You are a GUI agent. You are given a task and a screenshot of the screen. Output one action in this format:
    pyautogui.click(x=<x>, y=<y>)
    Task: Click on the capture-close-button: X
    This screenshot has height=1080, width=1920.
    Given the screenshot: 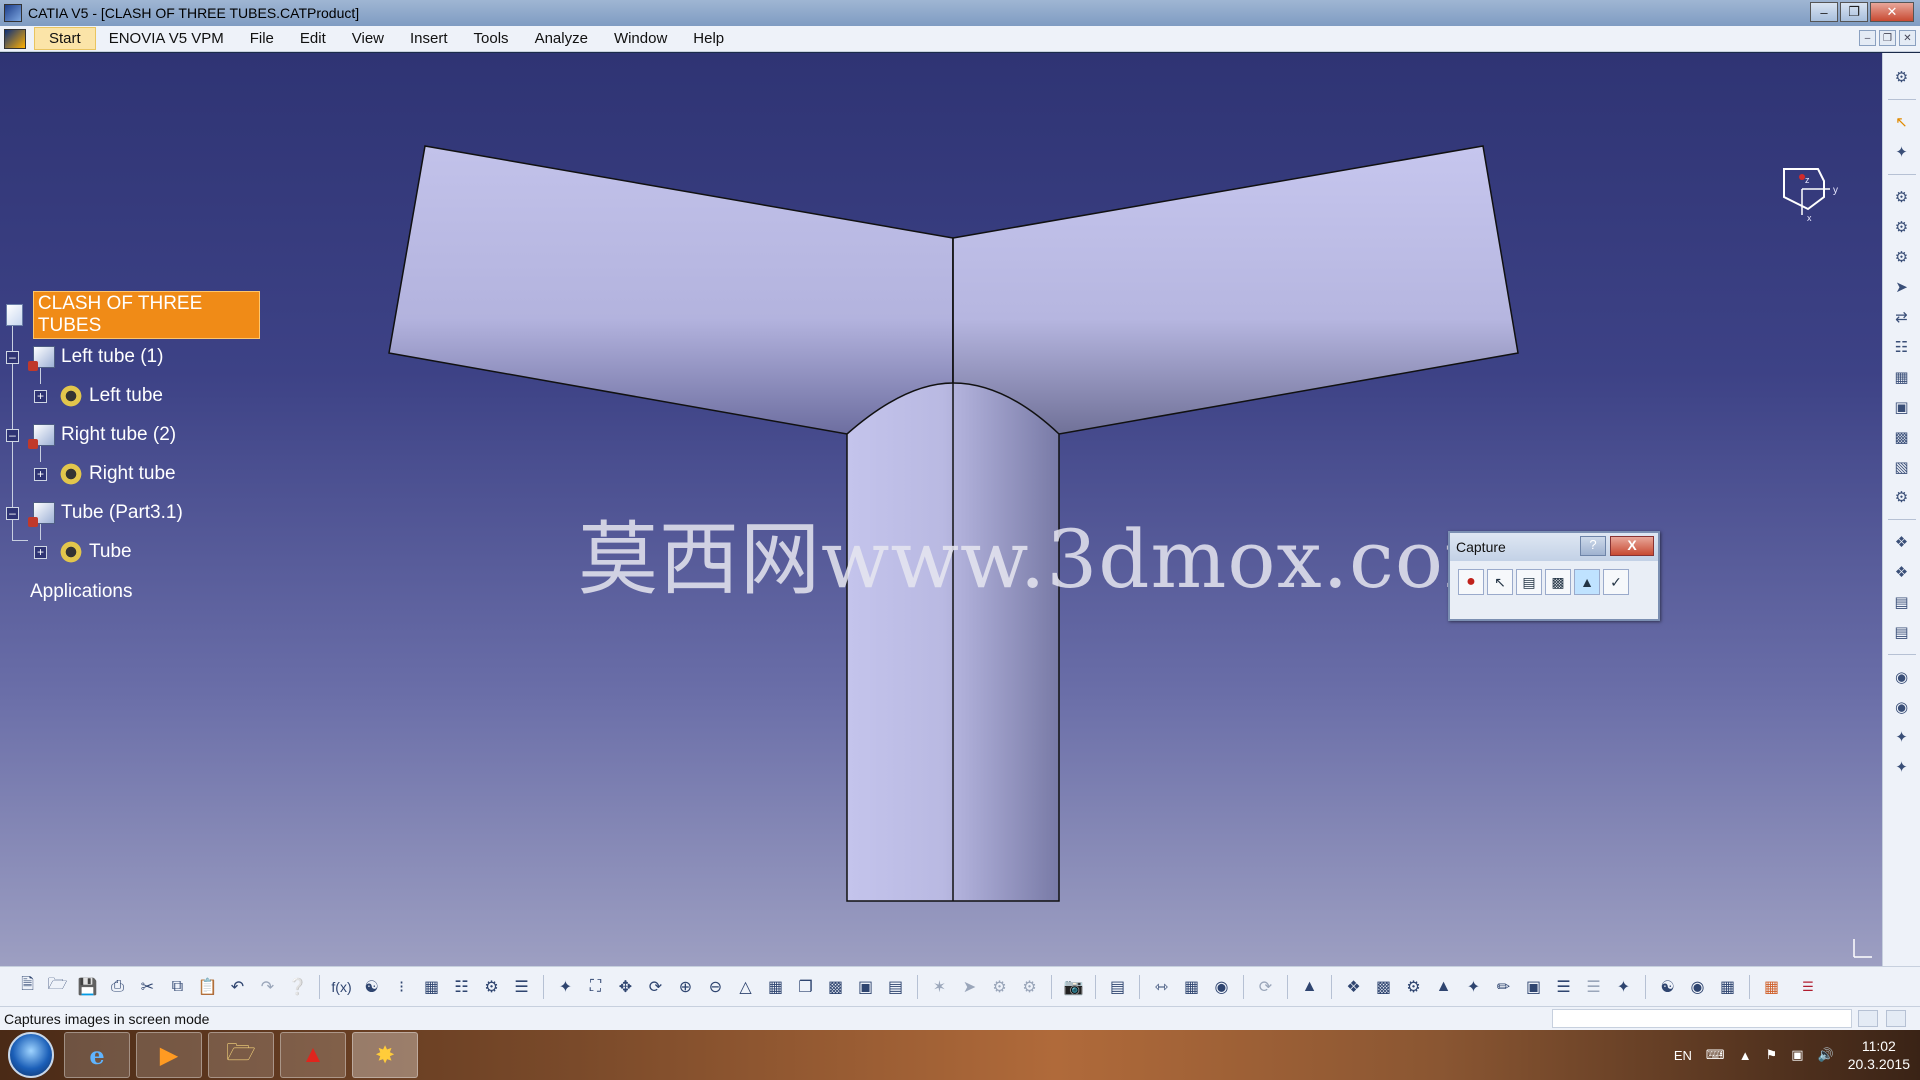 What is the action you would take?
    pyautogui.click(x=1632, y=546)
    